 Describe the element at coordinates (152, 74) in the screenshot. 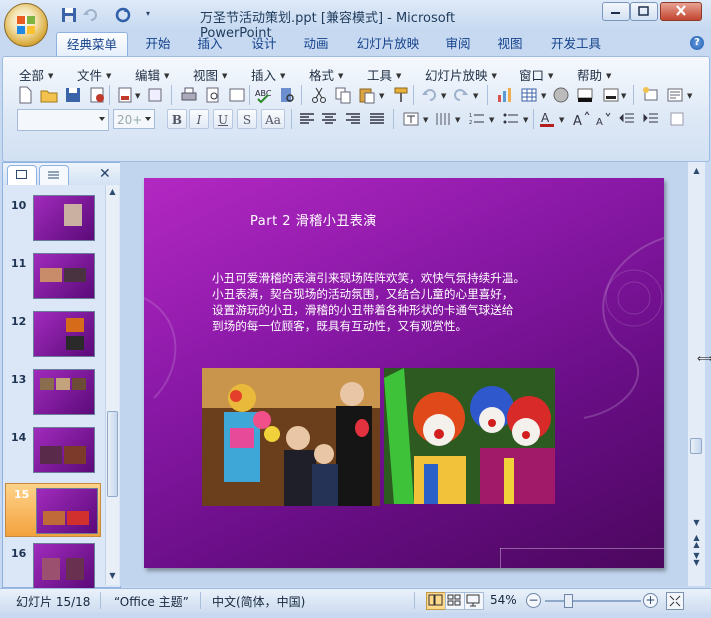

I see `menu-edit: 编辑 ▼` at that location.